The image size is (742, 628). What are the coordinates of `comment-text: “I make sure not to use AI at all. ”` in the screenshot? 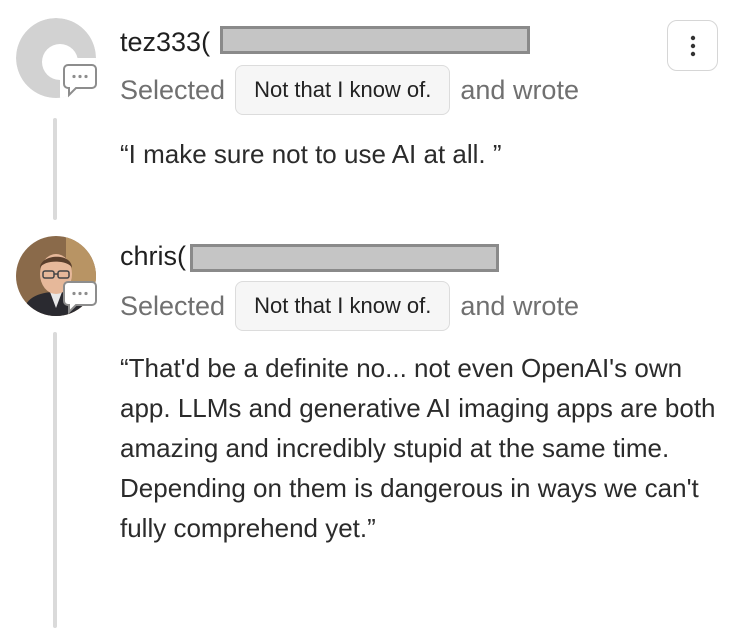 It's located at (311, 154).